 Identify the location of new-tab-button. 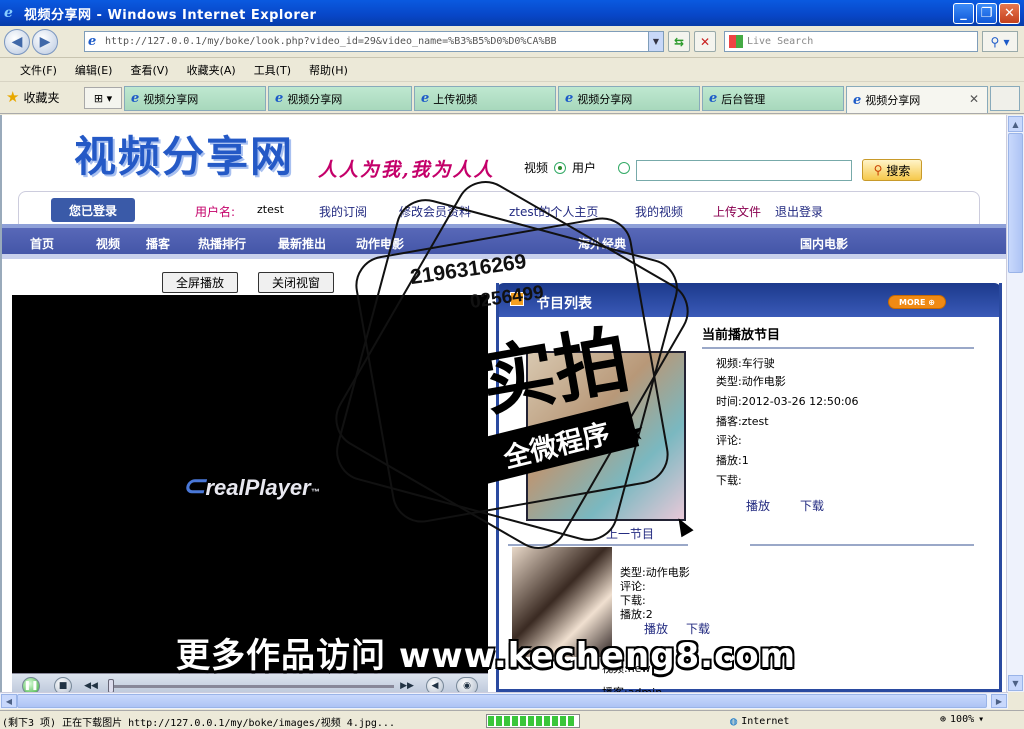
(1005, 98).